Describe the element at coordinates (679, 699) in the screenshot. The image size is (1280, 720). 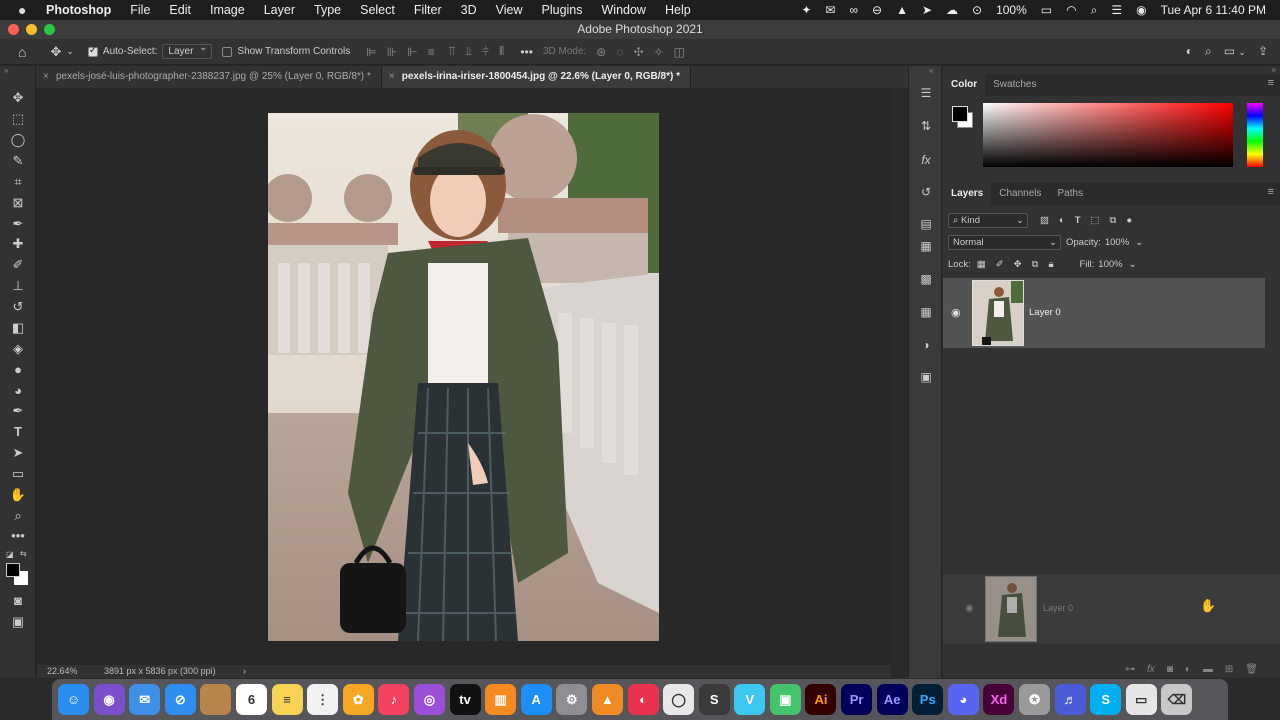
I see `dock-chrome-icon: ◯` at that location.